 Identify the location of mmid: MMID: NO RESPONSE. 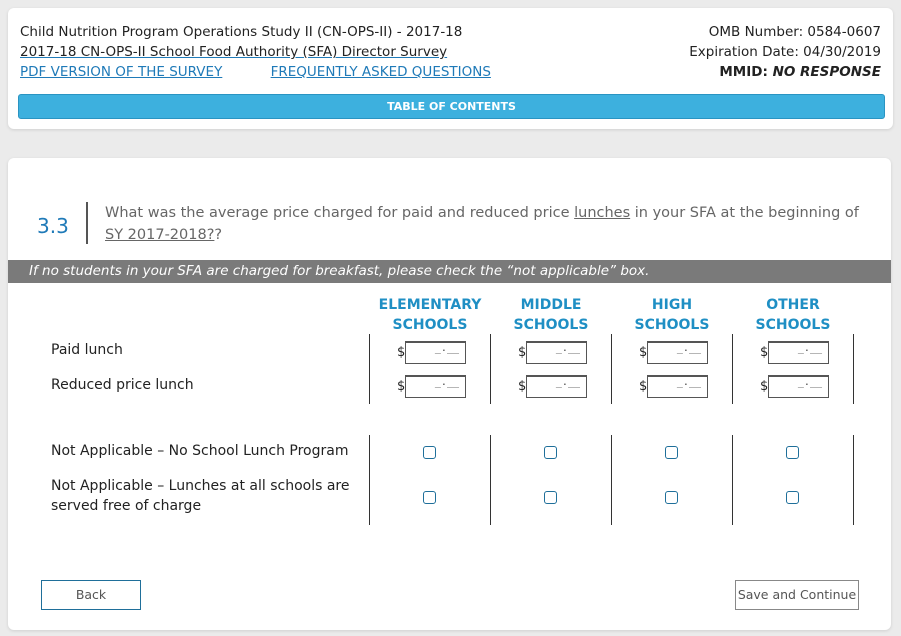
(785, 72).